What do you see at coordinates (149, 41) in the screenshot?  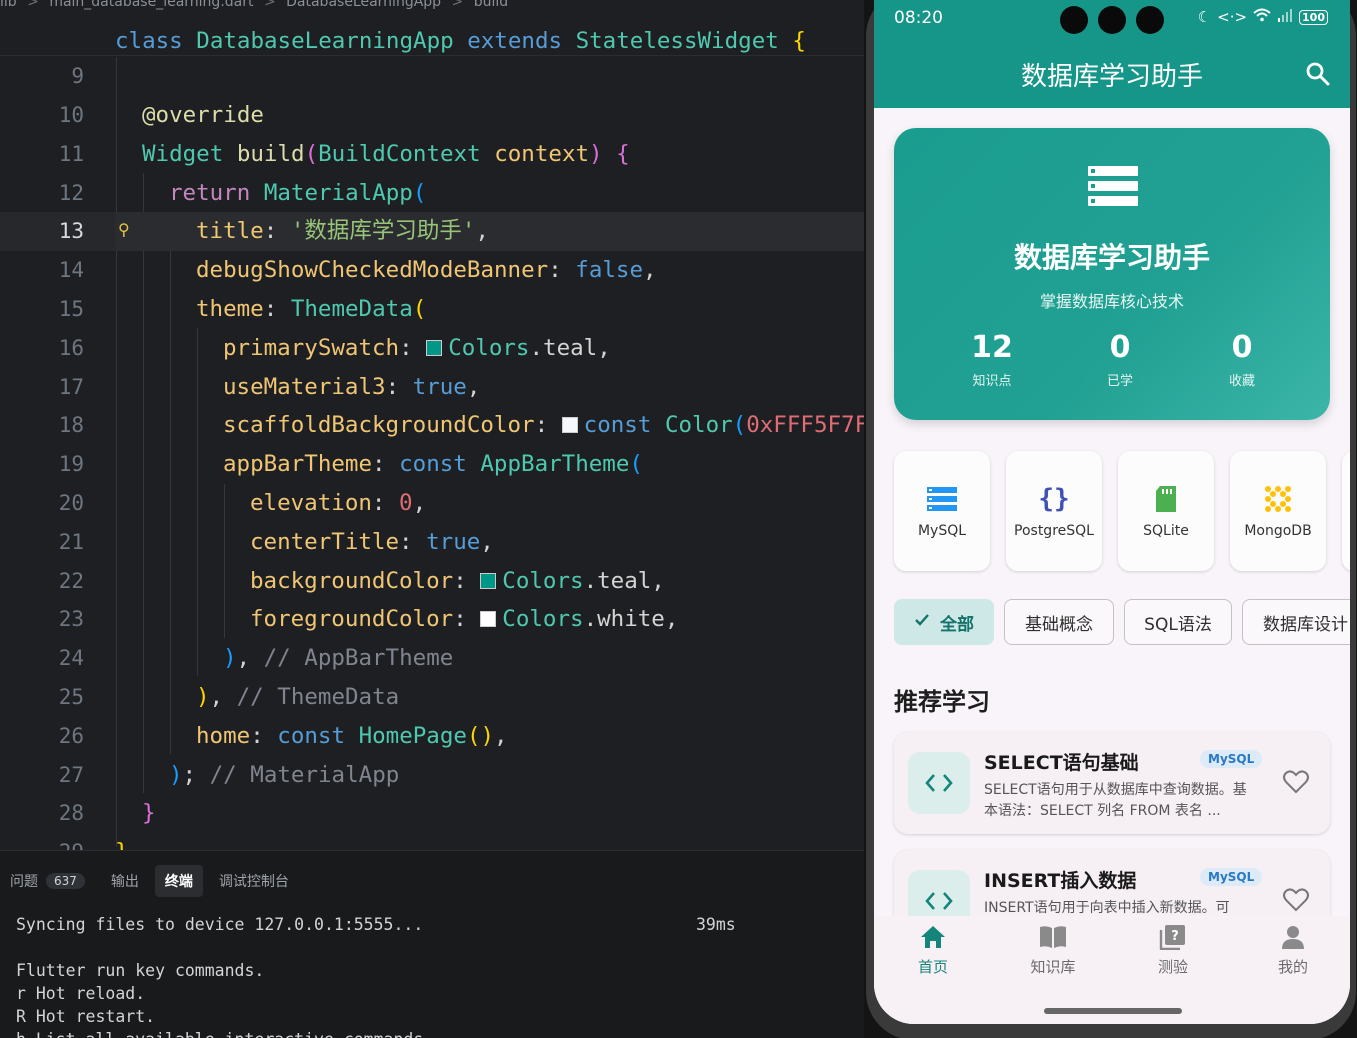 I see `code-token: class` at bounding box center [149, 41].